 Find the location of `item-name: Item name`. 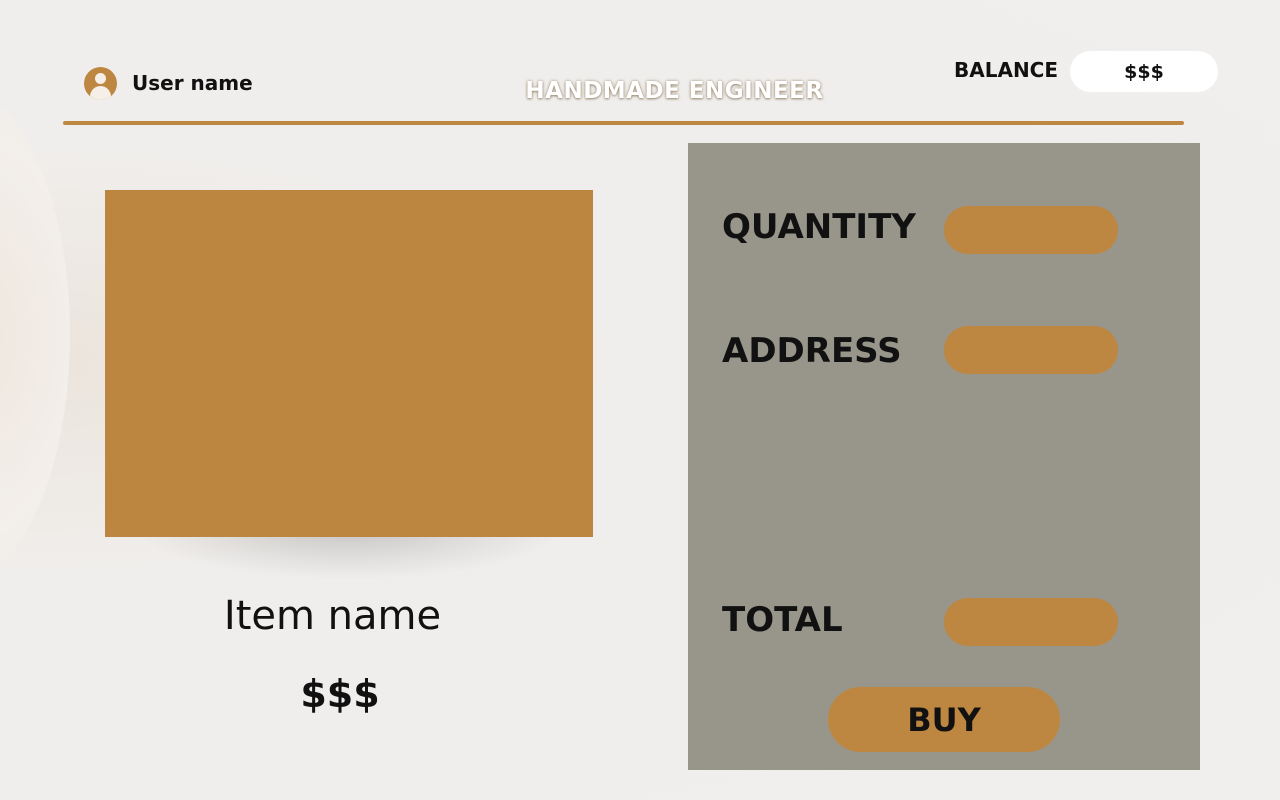

item-name: Item name is located at coordinates (332, 616).